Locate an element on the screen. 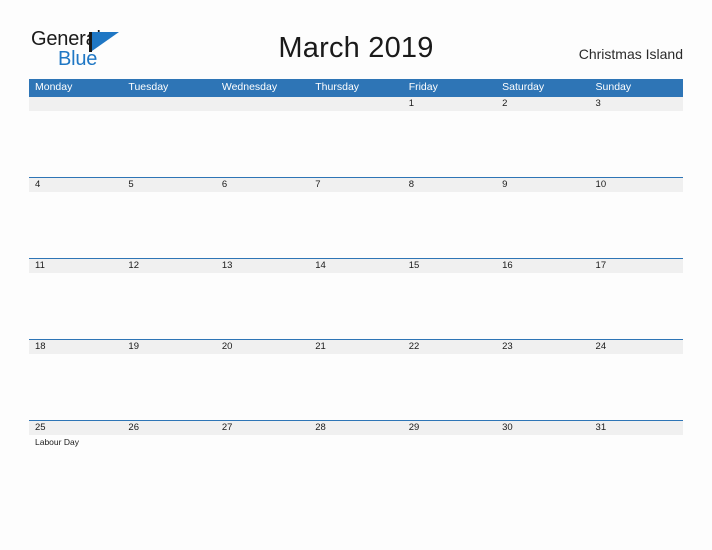 The image size is (712, 550). day-number: 11 is located at coordinates (75, 266).